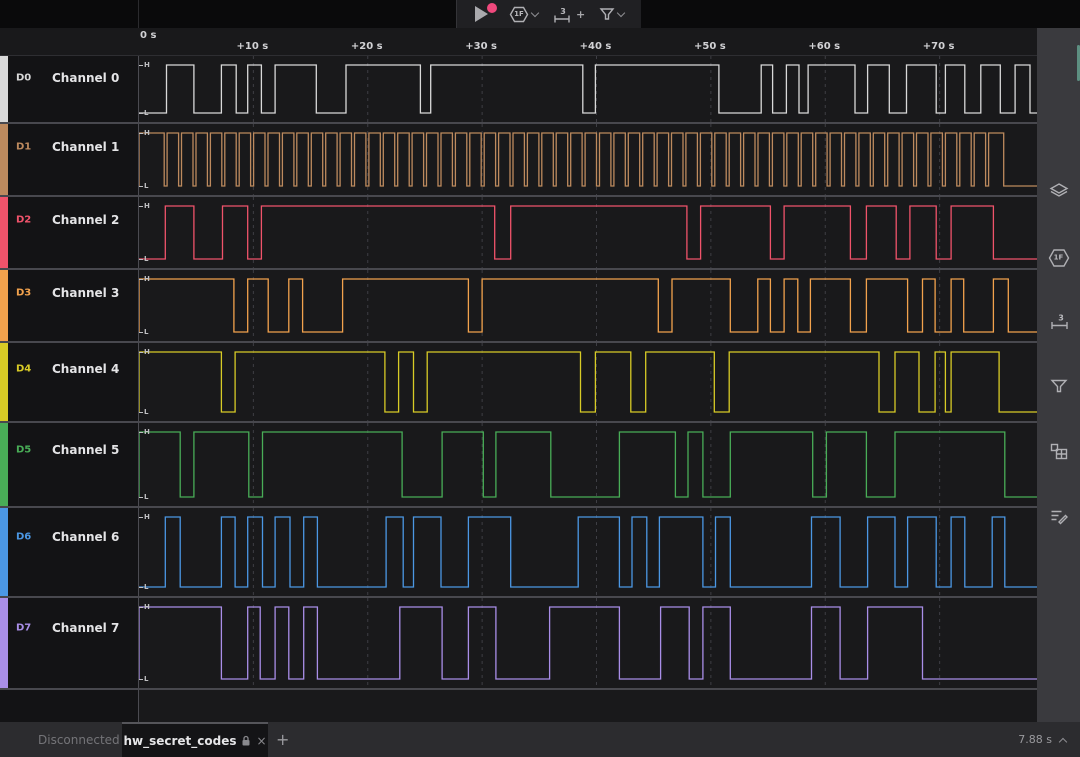 Image resolution: width=1080 pixels, height=757 pixels. Describe the element at coordinates (1063, 741) in the screenshot. I see `chevron-up-icon` at that location.